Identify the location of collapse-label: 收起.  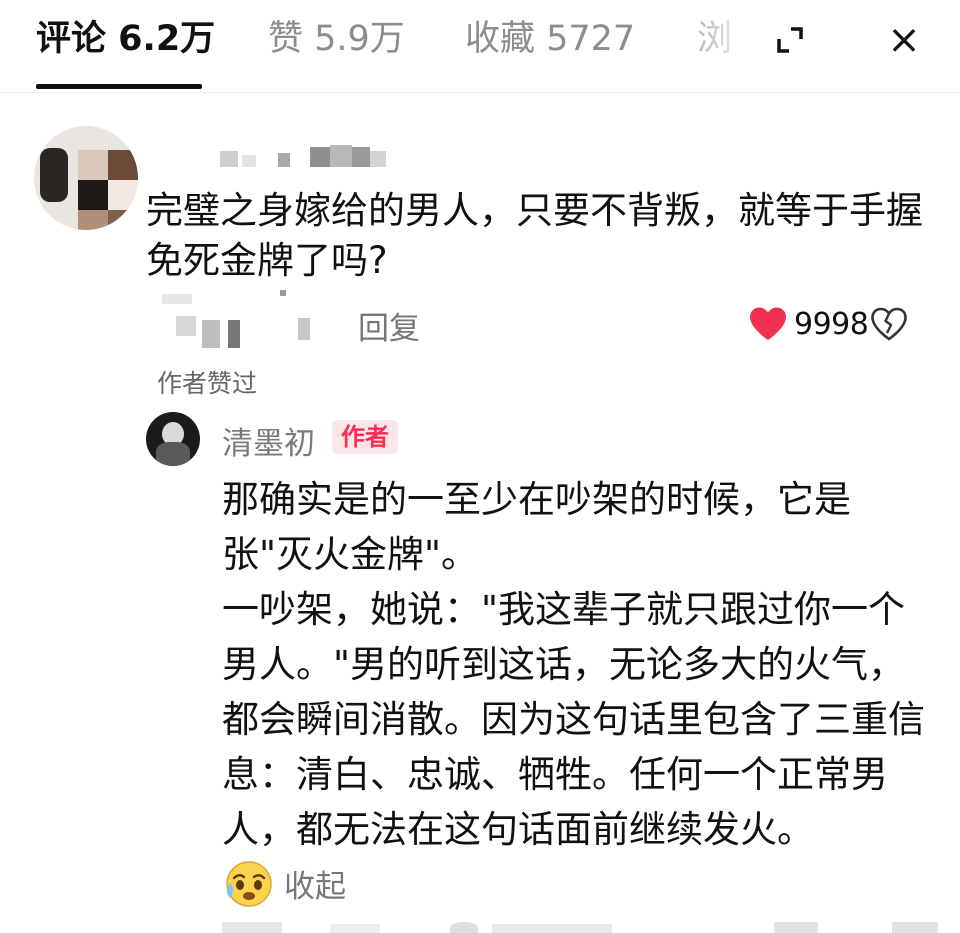
(315, 886).